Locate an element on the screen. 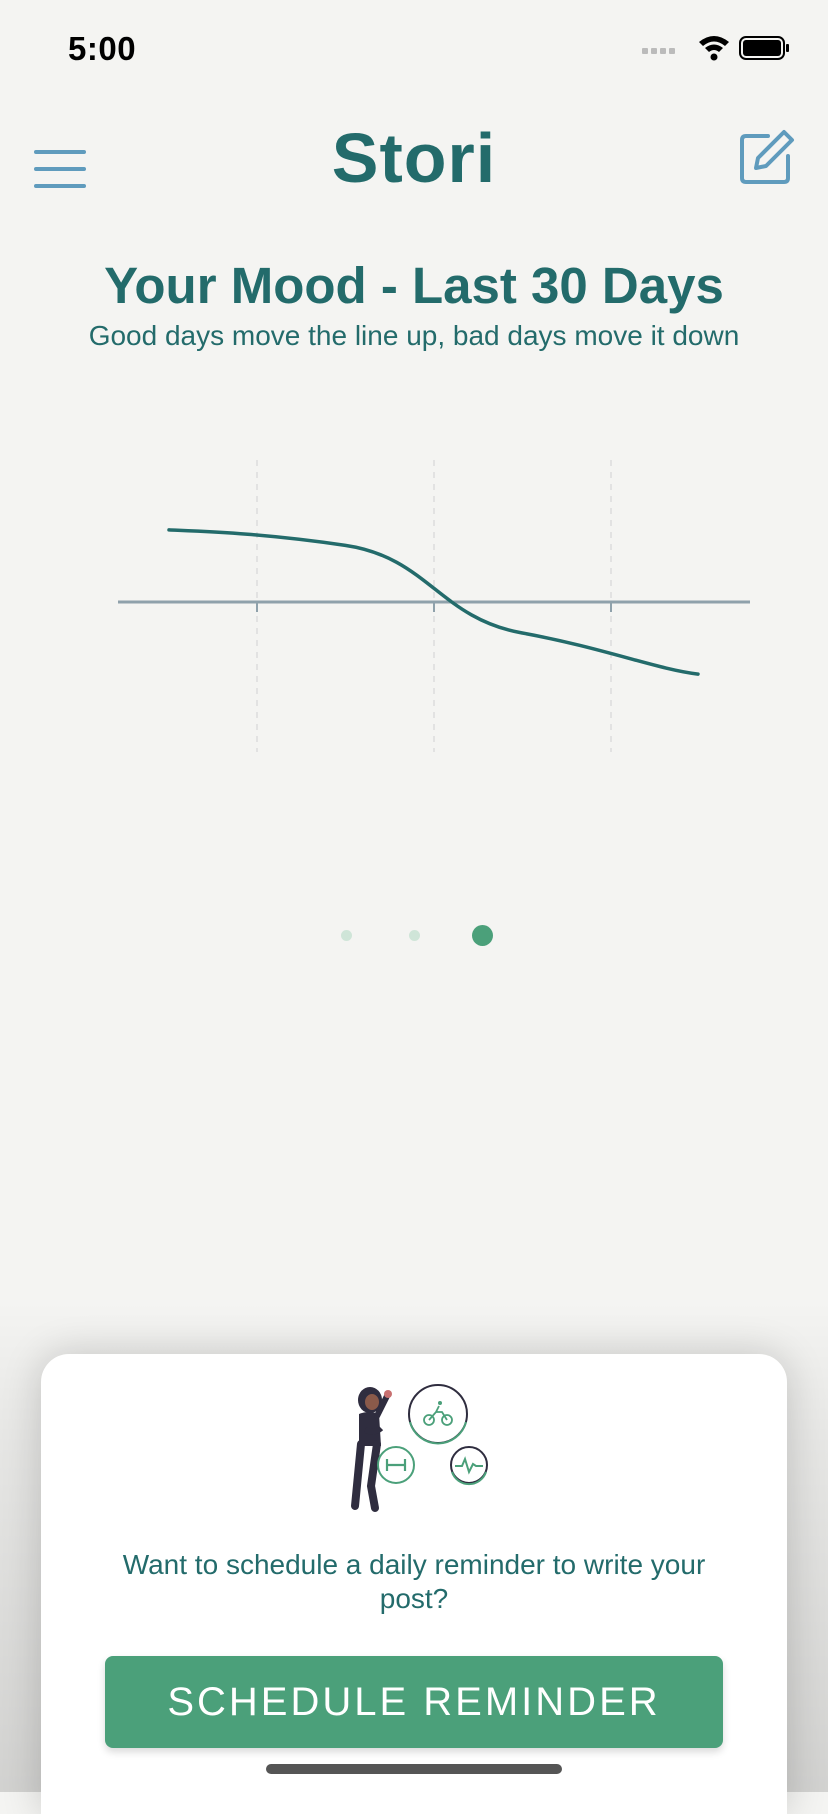 This screenshot has height=1814, width=828. compose-button is located at coordinates (767, 157).